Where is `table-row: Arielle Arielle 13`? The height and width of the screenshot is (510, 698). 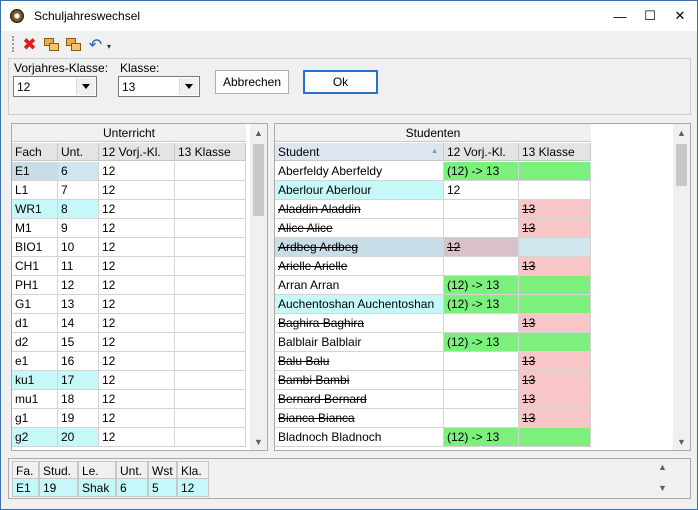
table-row: Arielle Arielle 13 is located at coordinates (433, 266).